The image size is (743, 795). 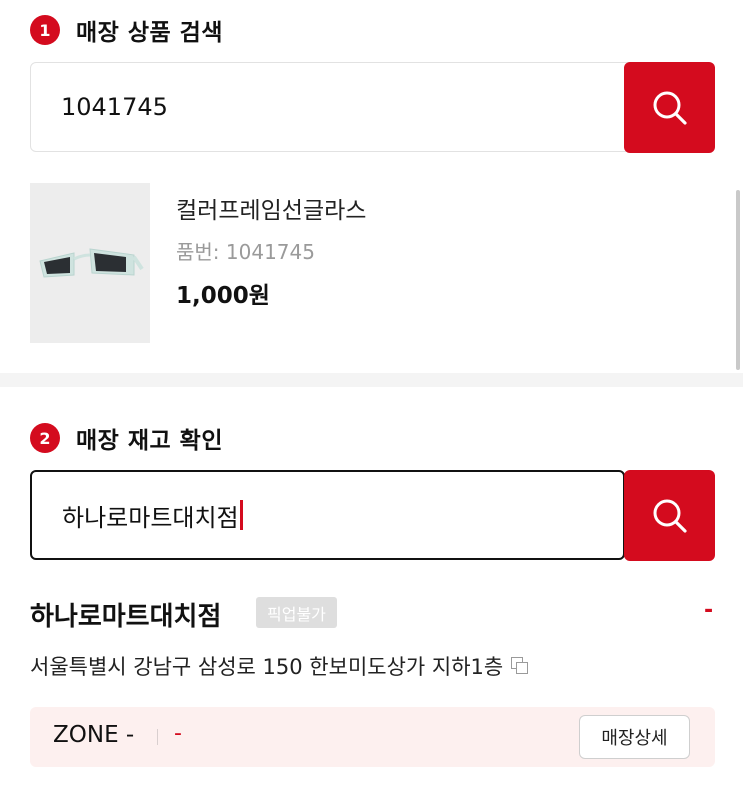 What do you see at coordinates (45, 30) in the screenshot?
I see `step-1-badge: 1` at bounding box center [45, 30].